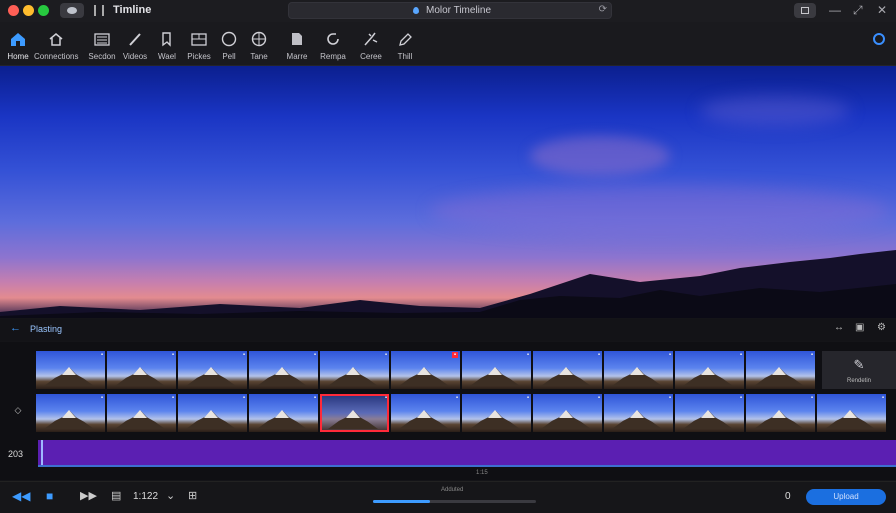 The height and width of the screenshot is (513, 896). Describe the element at coordinates (167, 39) in the screenshot. I see `bookmark-icon` at that location.